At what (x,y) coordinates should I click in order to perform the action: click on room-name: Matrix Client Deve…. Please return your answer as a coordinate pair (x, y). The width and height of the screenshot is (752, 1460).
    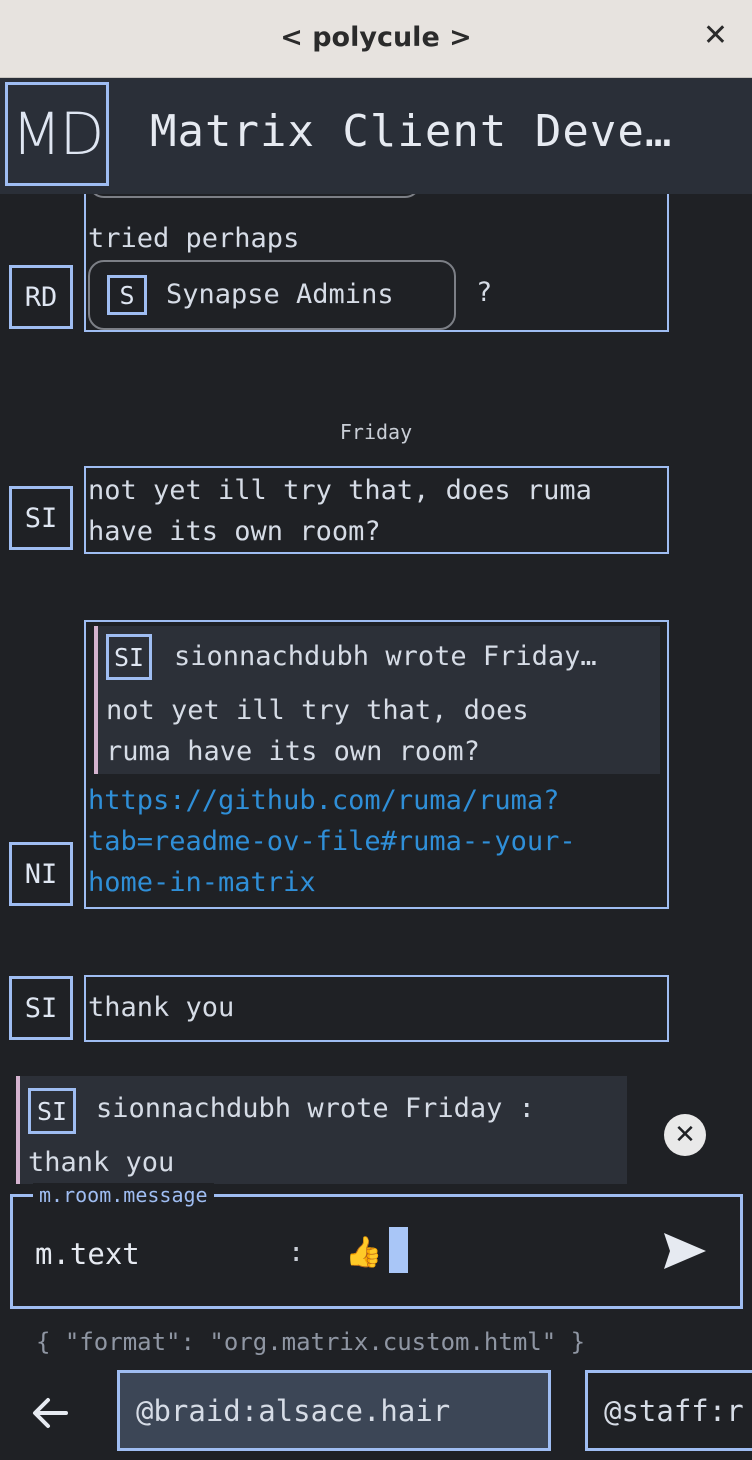
    Looking at the image, I should click on (411, 131).